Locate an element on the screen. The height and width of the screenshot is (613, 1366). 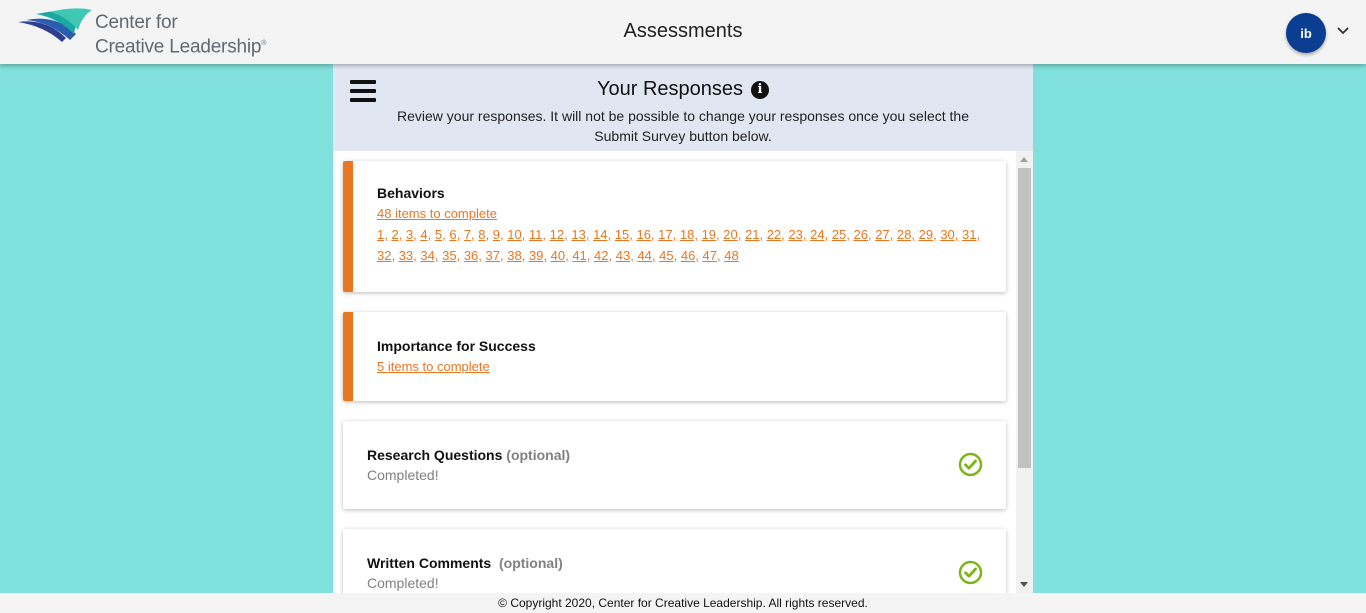
item-link: 12, is located at coordinates (559, 234).